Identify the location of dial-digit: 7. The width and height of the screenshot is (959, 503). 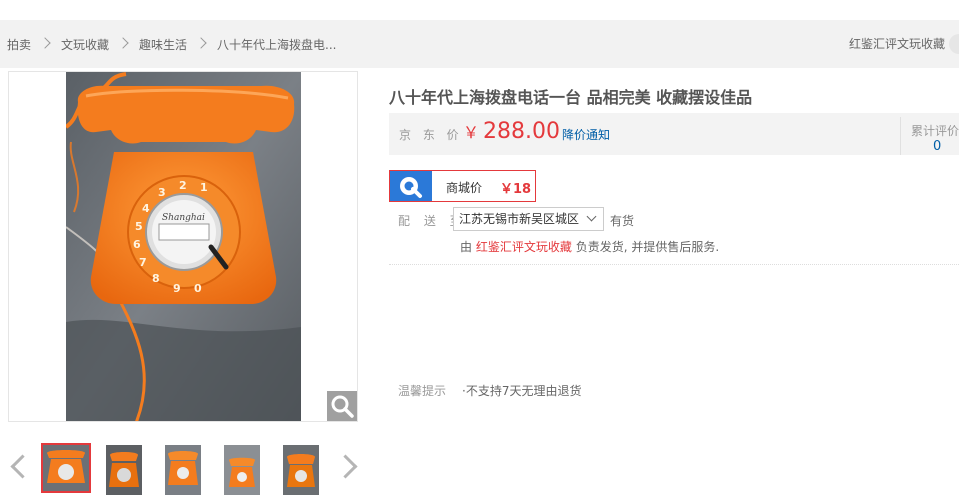
(143, 262).